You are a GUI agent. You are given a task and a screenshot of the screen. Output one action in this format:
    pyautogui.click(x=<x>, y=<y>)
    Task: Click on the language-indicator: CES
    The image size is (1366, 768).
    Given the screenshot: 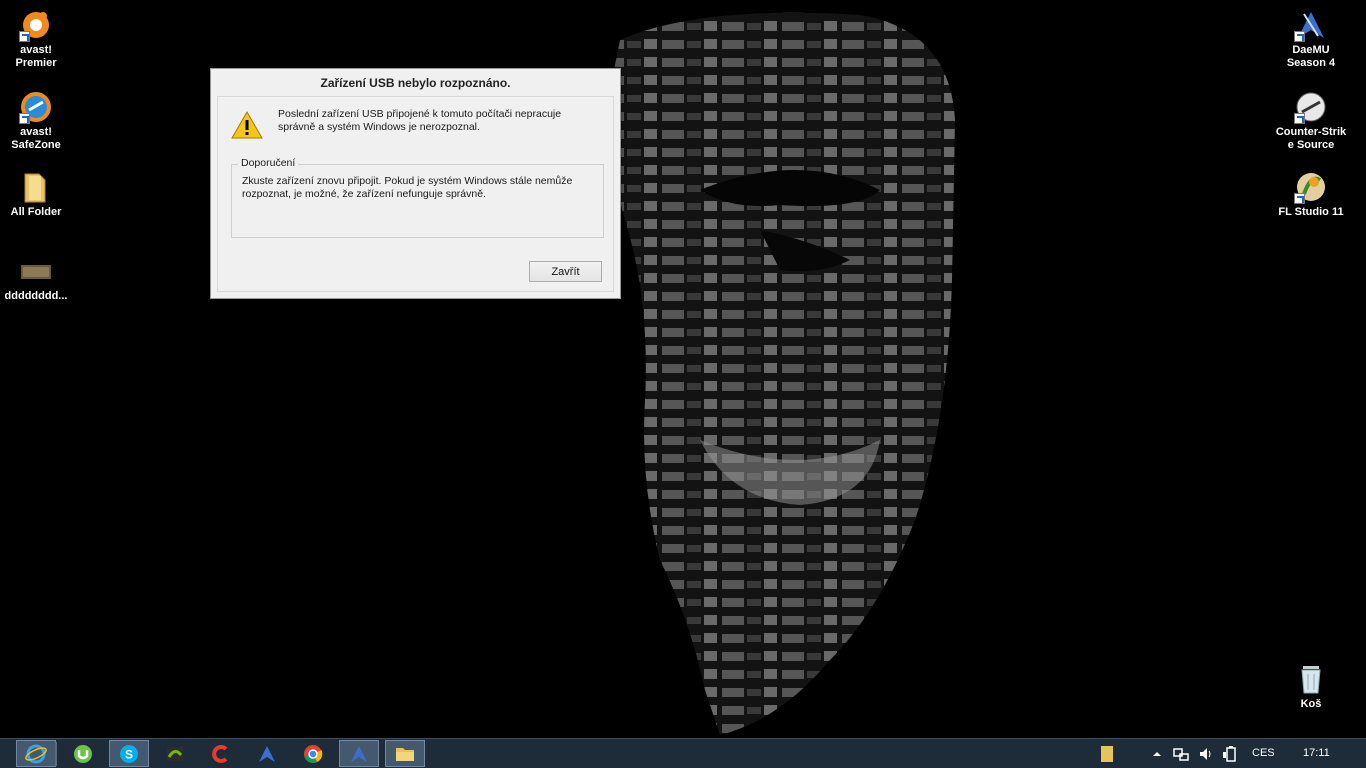 What is the action you would take?
    pyautogui.click(x=1263, y=753)
    